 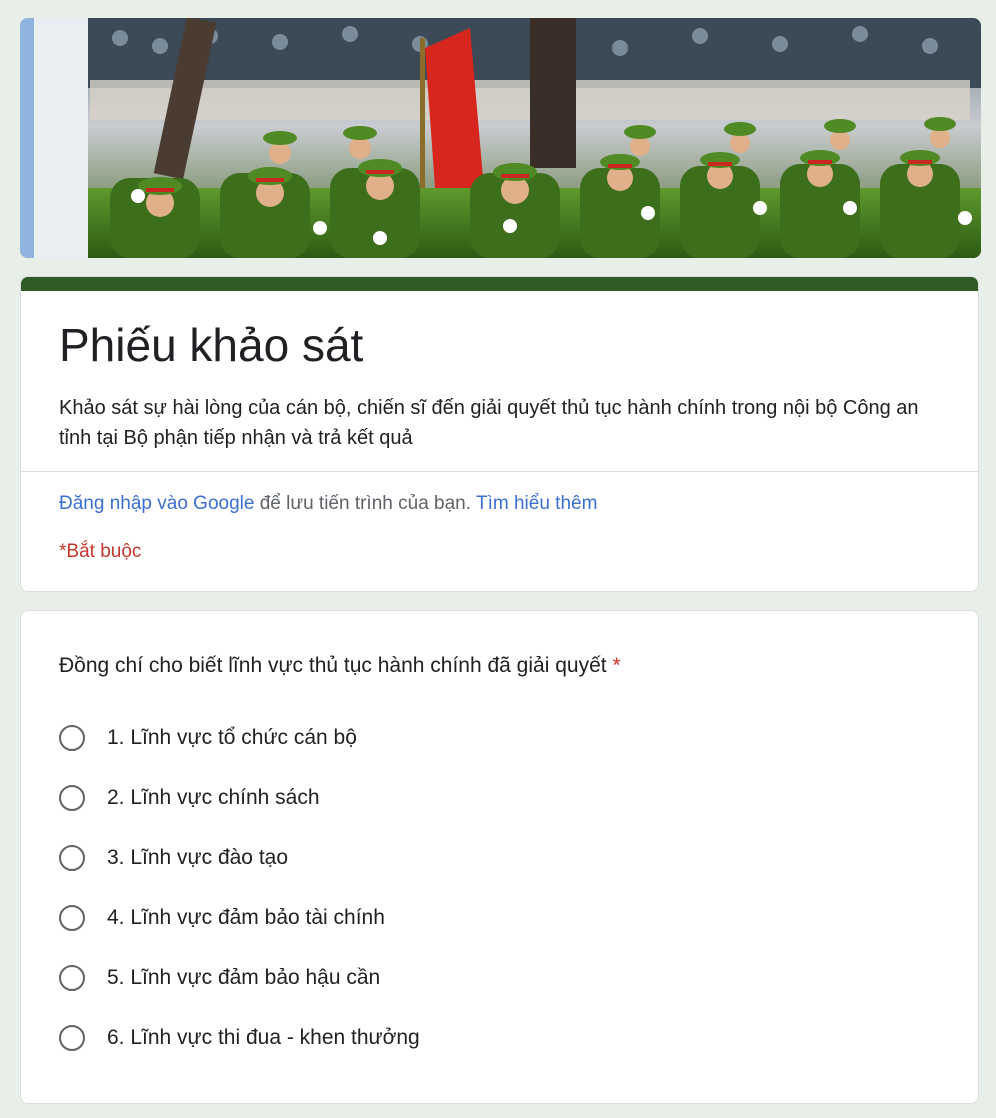 I want to click on required-note: *Bắt buộc, so click(x=100, y=551).